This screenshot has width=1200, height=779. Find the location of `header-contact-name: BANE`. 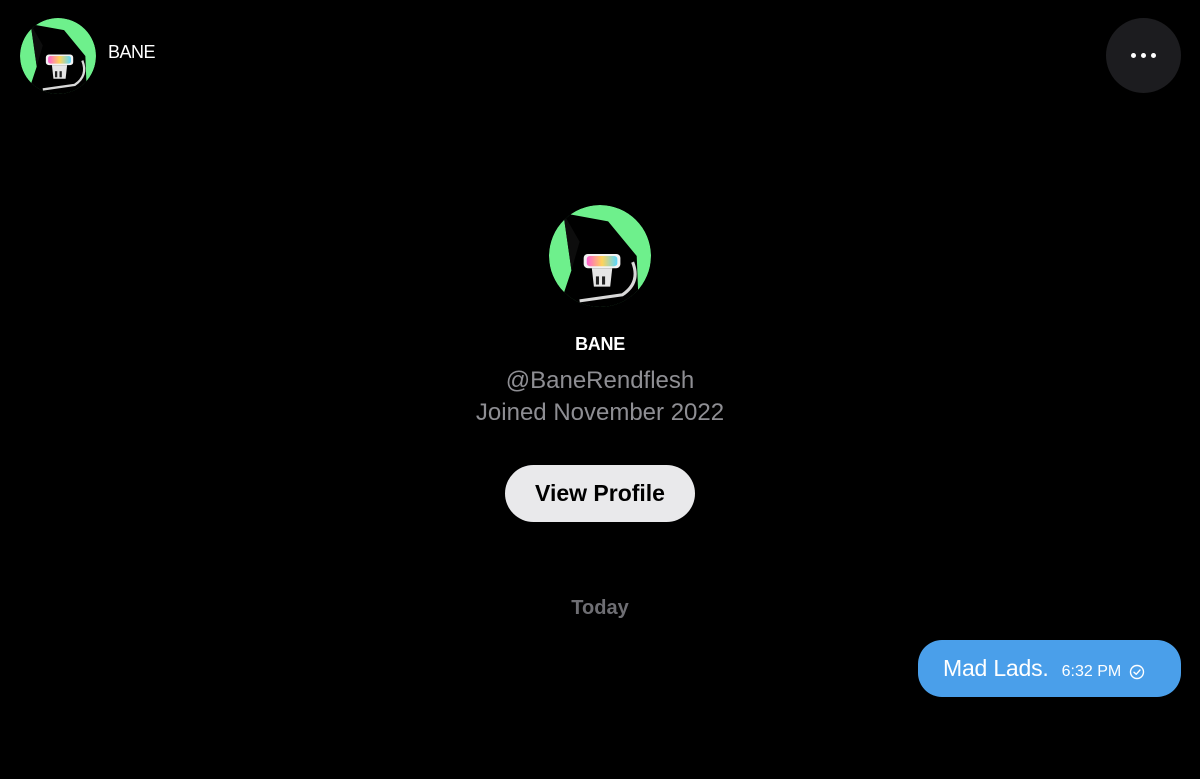

header-contact-name: BANE is located at coordinates (132, 52).